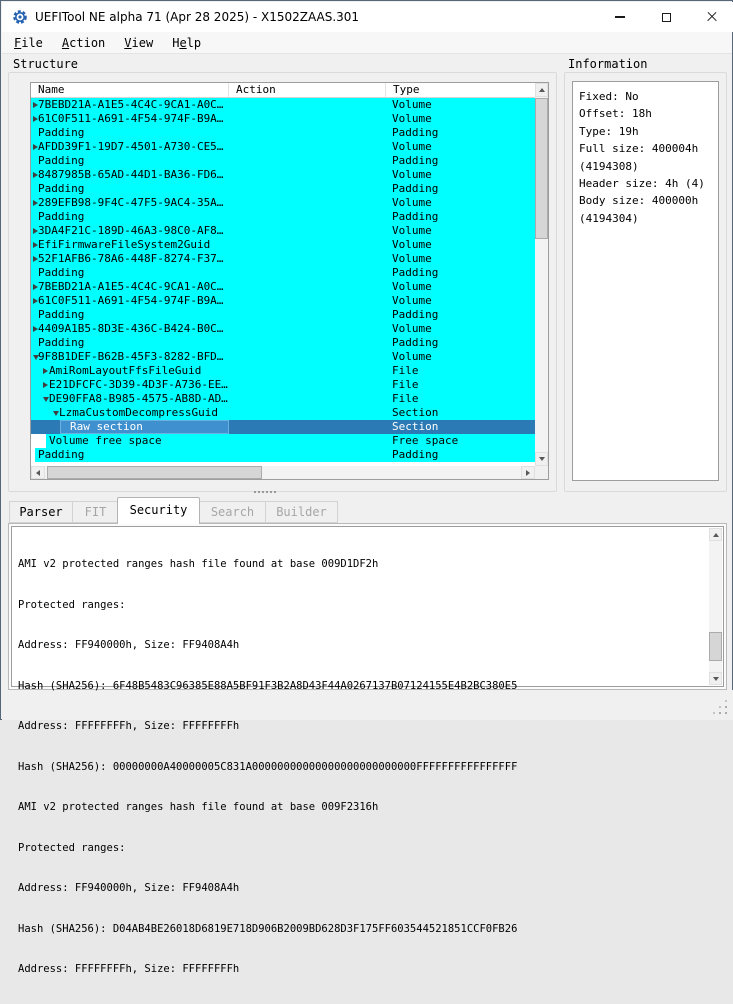  What do you see at coordinates (541, 472) in the screenshot?
I see `scrollbar-corner` at bounding box center [541, 472].